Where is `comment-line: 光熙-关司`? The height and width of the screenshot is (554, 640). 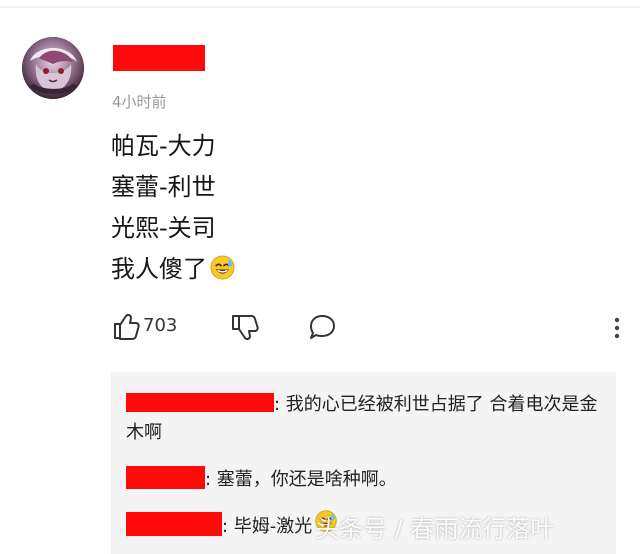
comment-line: 光熙-关司 is located at coordinates (163, 228).